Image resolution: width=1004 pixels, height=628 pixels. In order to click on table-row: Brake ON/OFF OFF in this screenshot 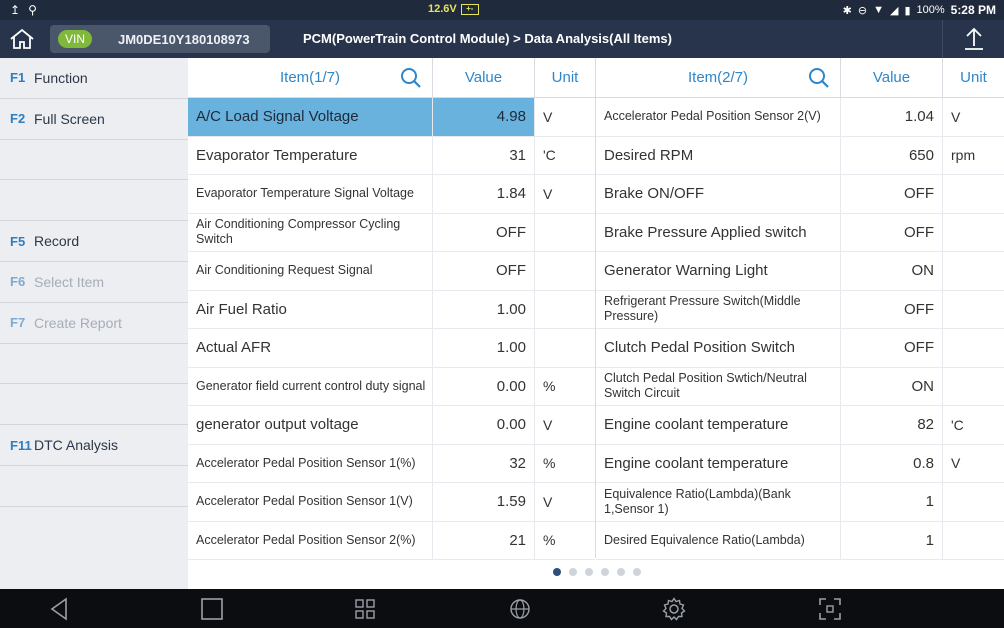, I will do `click(800, 194)`.